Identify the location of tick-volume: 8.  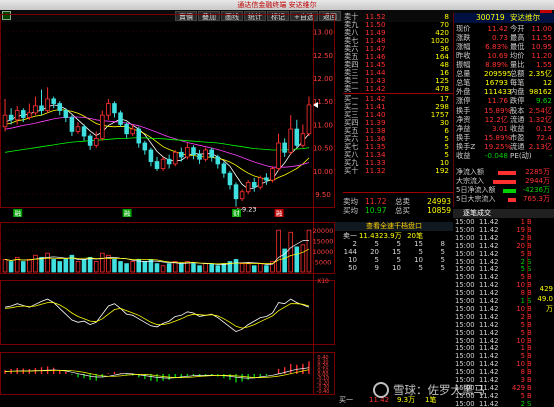
(522, 293).